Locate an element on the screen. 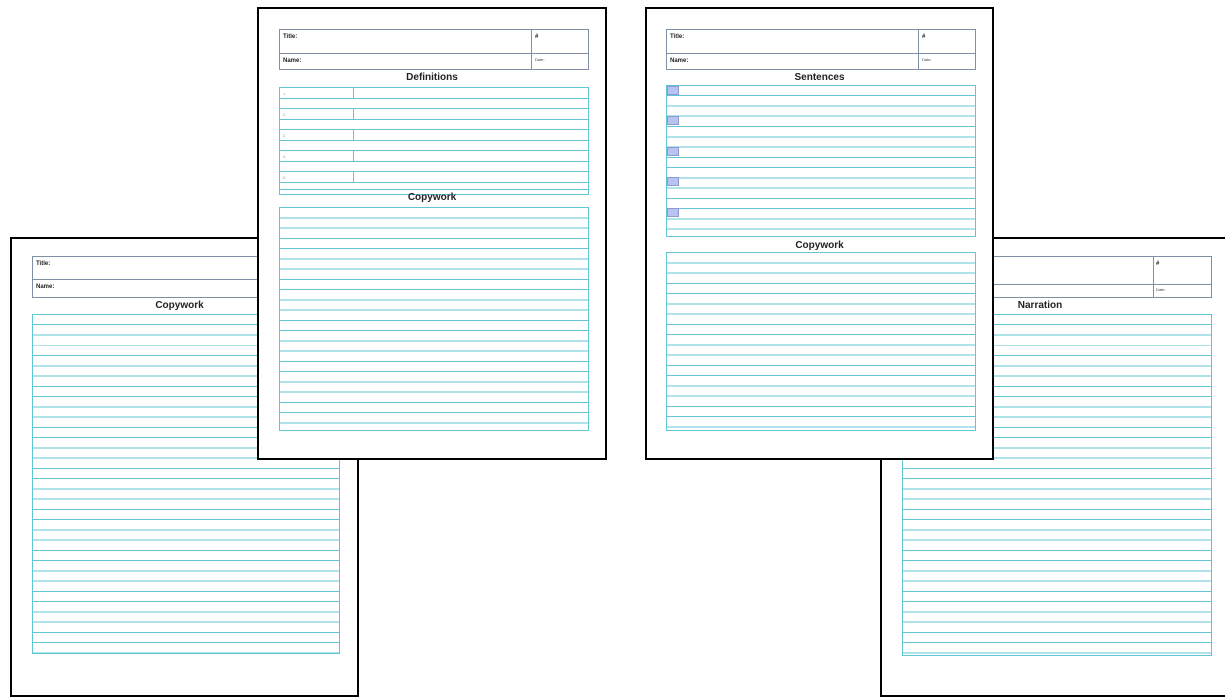 Image resolution: width=1225 pixels, height=697 pixels. definition-number: 2. is located at coordinates (285, 114).